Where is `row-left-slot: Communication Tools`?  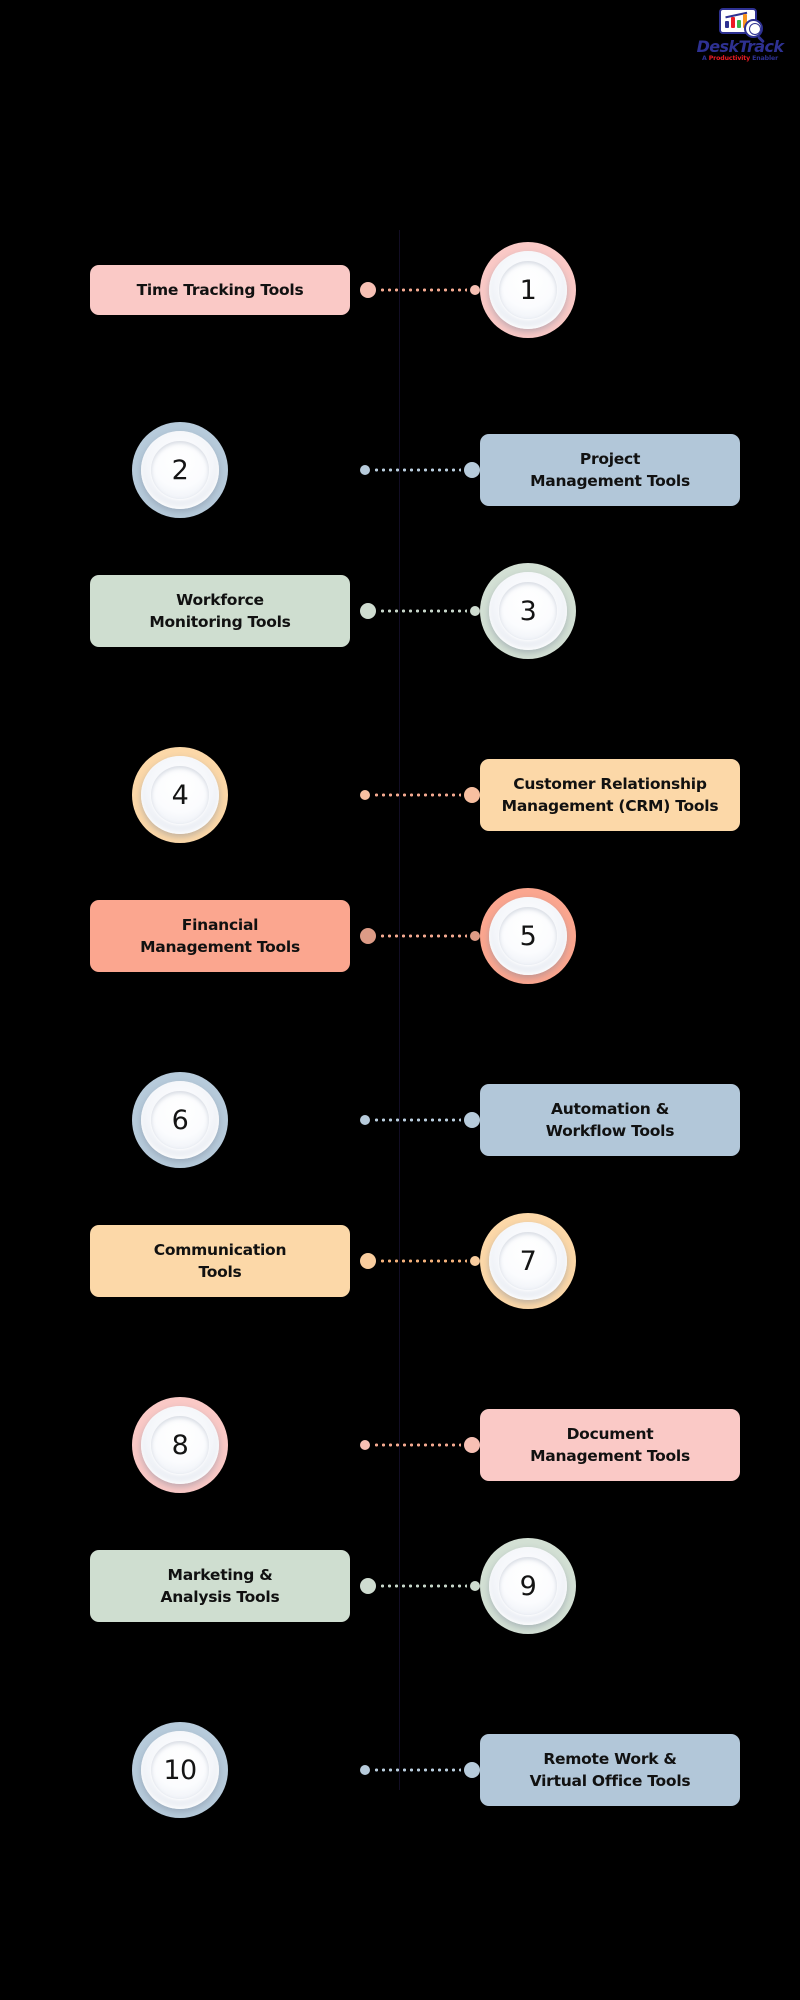 row-left-slot: Communication Tools is located at coordinates (180, 1261).